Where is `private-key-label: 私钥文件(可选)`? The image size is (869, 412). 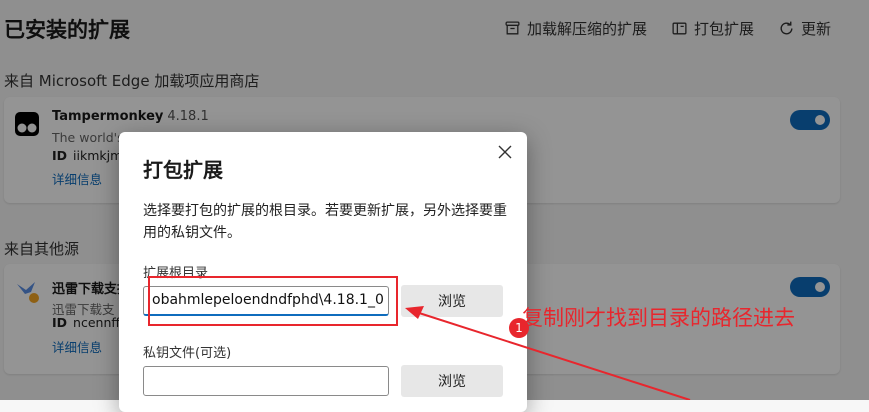
private-key-label: 私钥文件(可选) is located at coordinates (187, 353).